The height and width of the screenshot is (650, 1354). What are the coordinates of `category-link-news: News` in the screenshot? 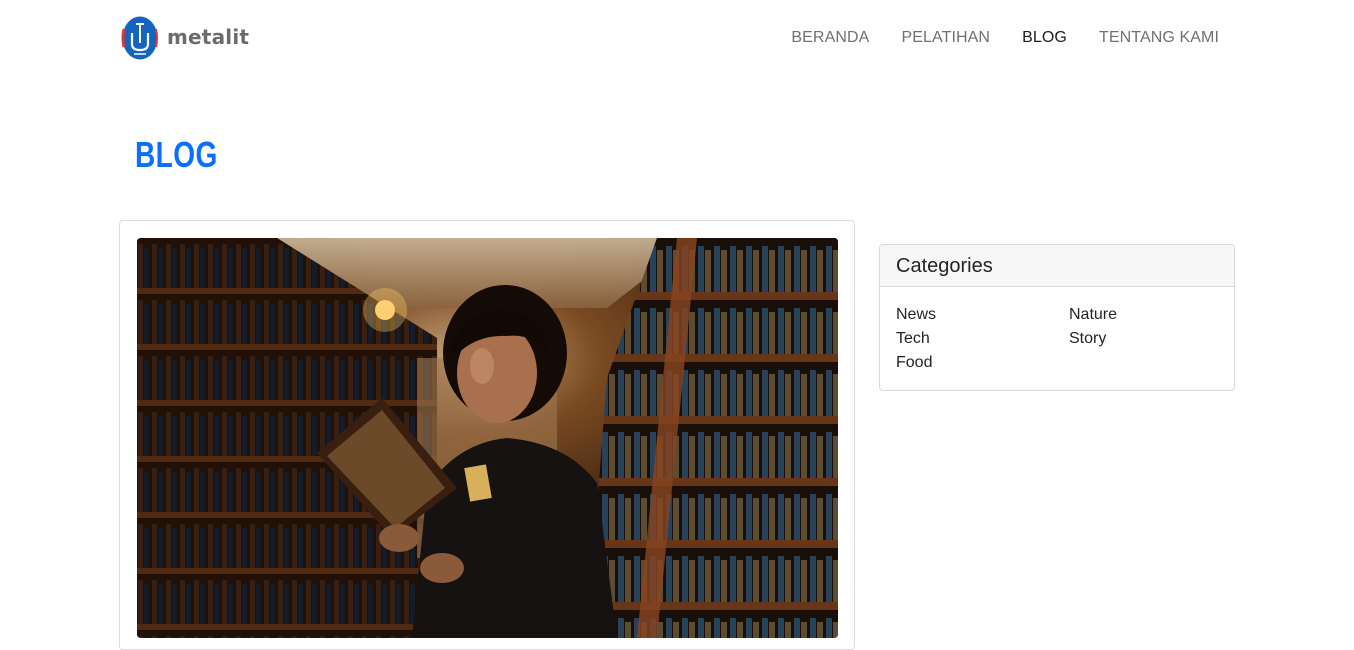 It's located at (982, 317).